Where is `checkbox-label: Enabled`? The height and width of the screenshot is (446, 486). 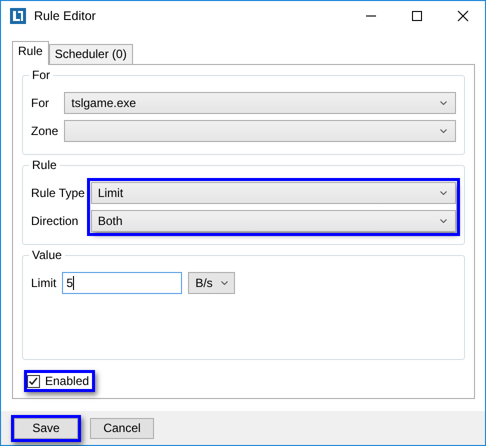
checkbox-label: Enabled is located at coordinates (67, 381).